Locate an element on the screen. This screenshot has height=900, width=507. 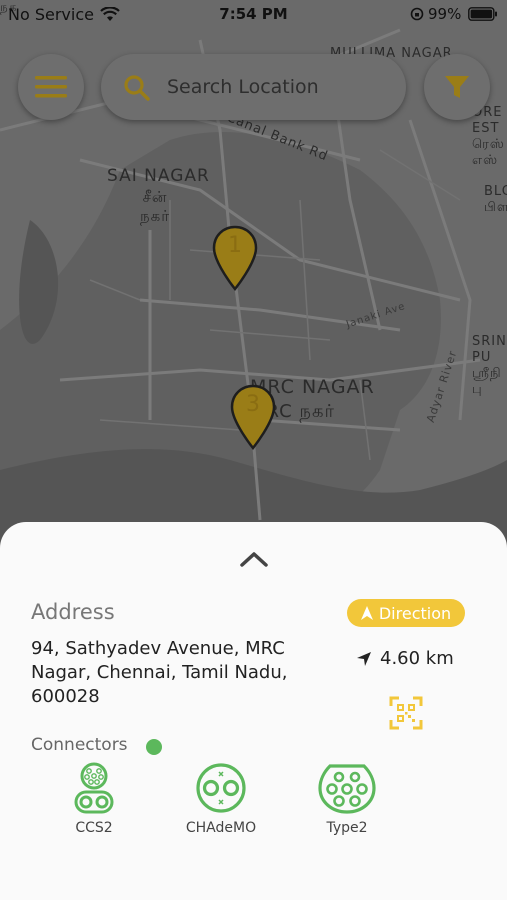
map-marker-1: 1 is located at coordinates (235, 258).